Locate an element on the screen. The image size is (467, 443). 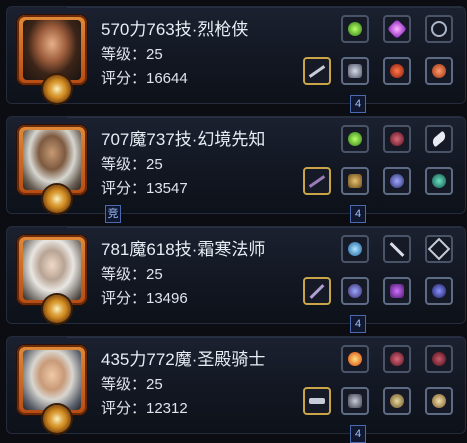
fire-icon is located at coordinates (355, 359).